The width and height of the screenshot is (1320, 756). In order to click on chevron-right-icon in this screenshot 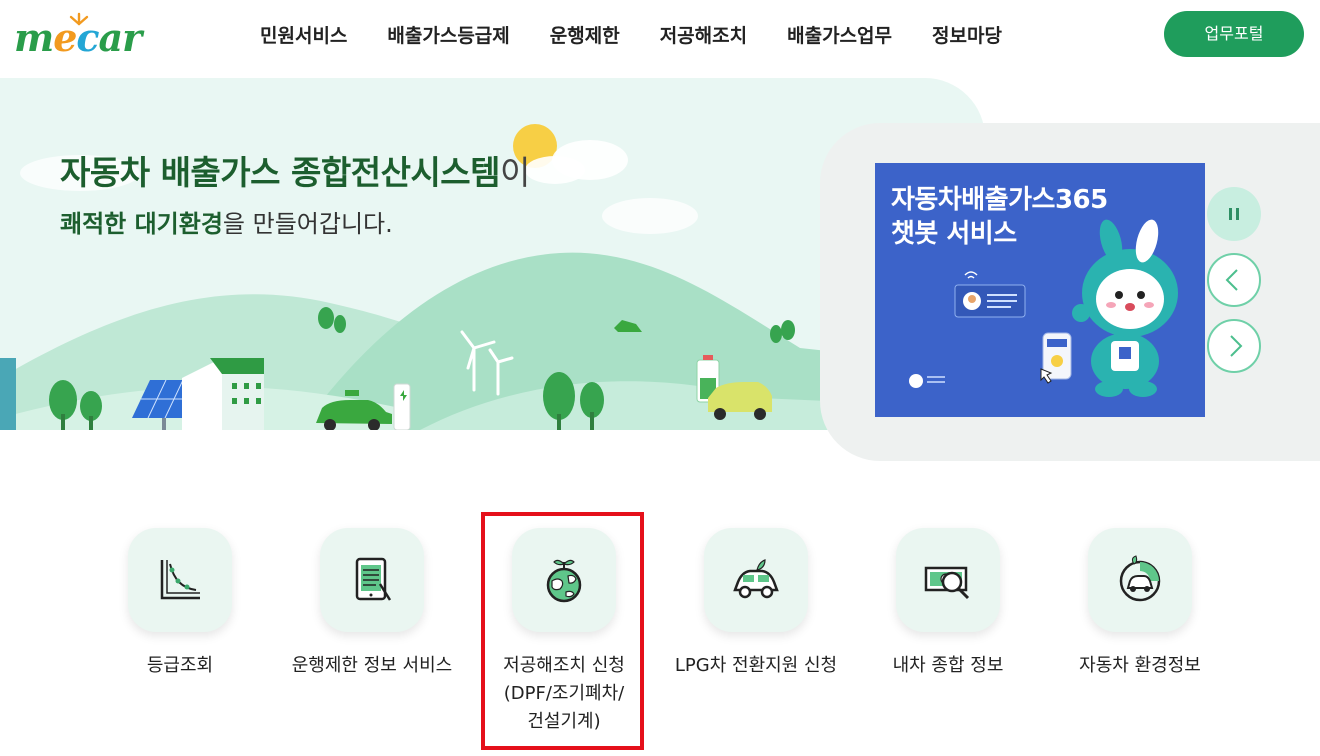, I will do `click(1236, 346)`.